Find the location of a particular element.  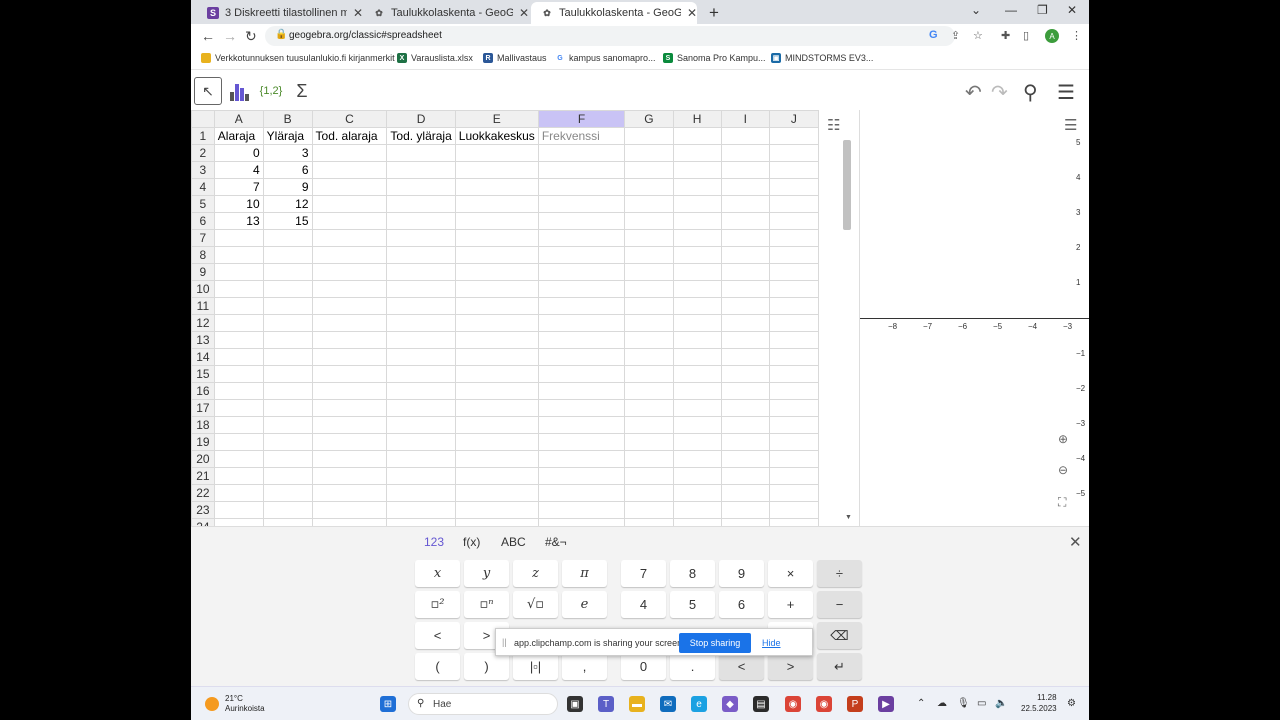

cell-G3 is located at coordinates (649, 170).